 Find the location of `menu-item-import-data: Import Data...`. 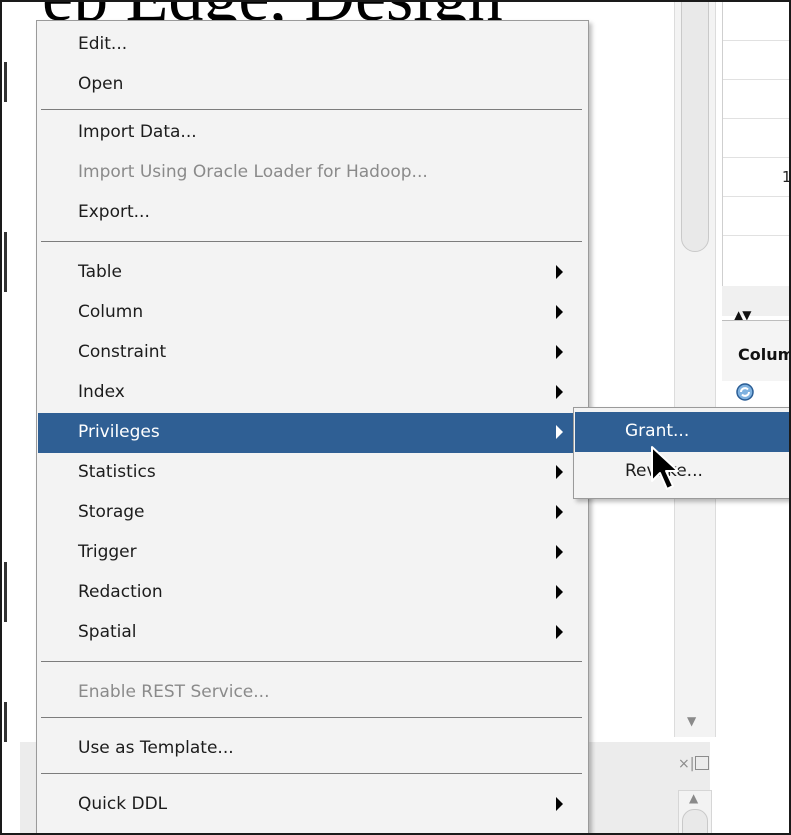

menu-item-import-data: Import Data... is located at coordinates (312, 133).